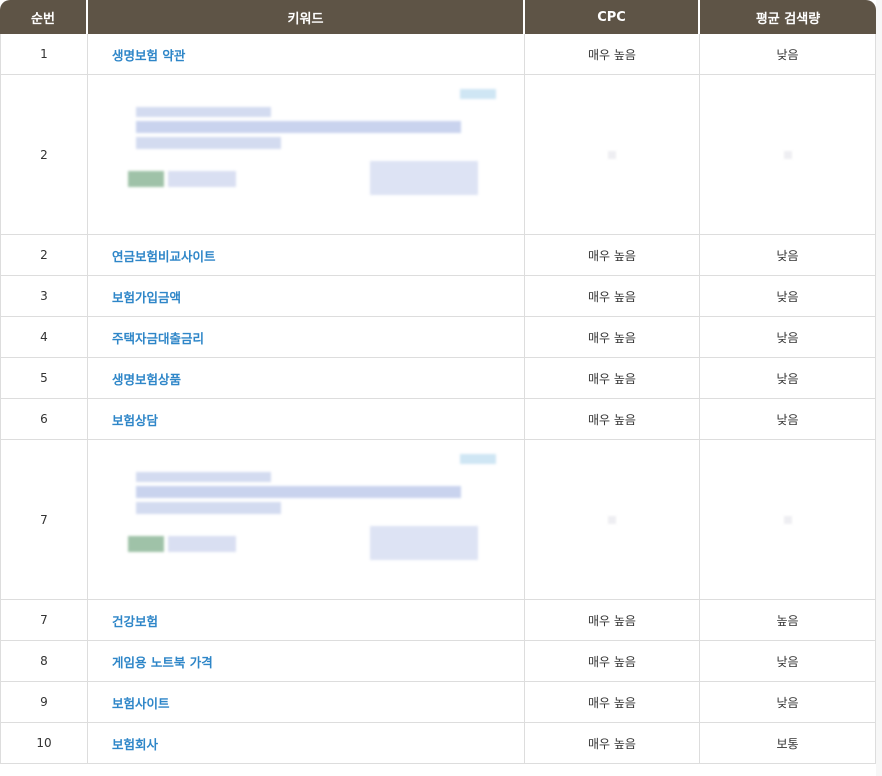 This screenshot has height=776, width=882. Describe the element at coordinates (44, 378) in the screenshot. I see `rank-cell: 5` at that location.